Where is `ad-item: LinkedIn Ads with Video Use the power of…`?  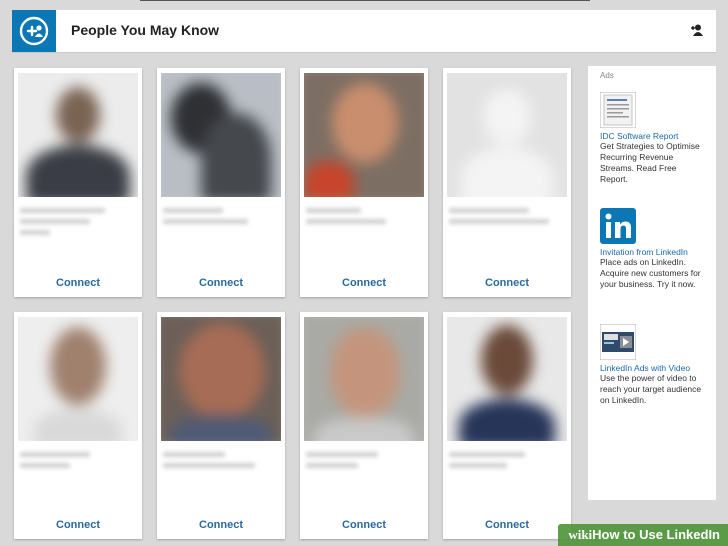 ad-item: LinkedIn Ads with Video Use the power of… is located at coordinates (656, 365).